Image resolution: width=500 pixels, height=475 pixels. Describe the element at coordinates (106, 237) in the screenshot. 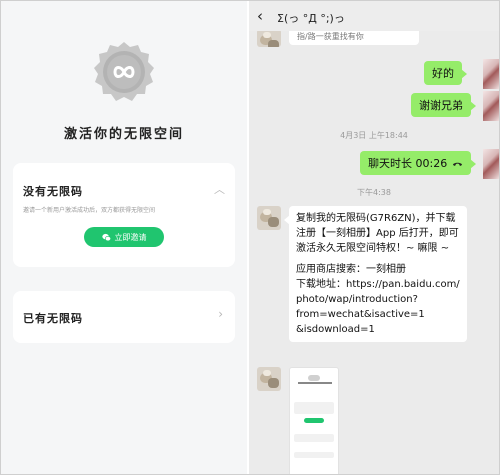

I see `wechat-icon` at that location.